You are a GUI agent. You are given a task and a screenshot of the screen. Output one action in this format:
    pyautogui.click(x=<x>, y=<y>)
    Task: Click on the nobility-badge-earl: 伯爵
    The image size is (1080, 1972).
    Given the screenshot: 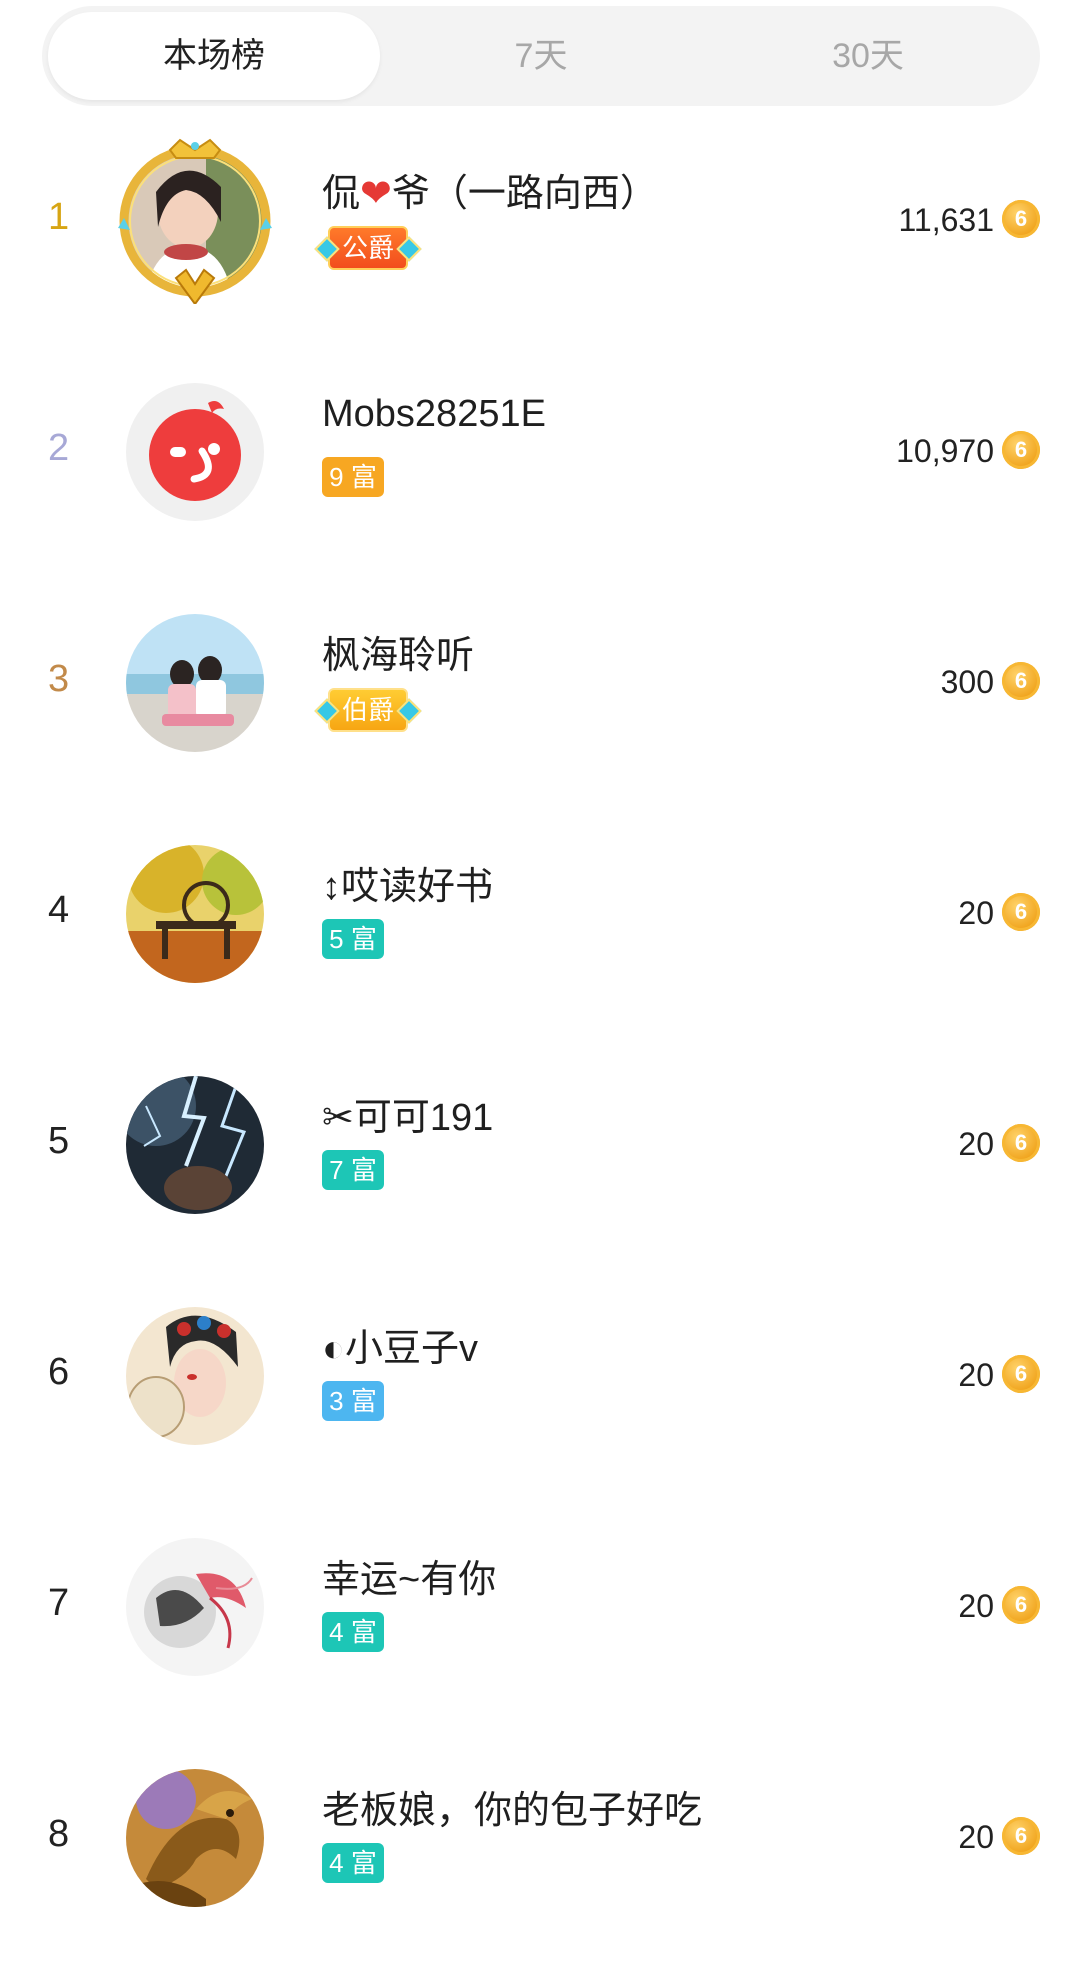 What is the action you would take?
    pyautogui.click(x=368, y=710)
    